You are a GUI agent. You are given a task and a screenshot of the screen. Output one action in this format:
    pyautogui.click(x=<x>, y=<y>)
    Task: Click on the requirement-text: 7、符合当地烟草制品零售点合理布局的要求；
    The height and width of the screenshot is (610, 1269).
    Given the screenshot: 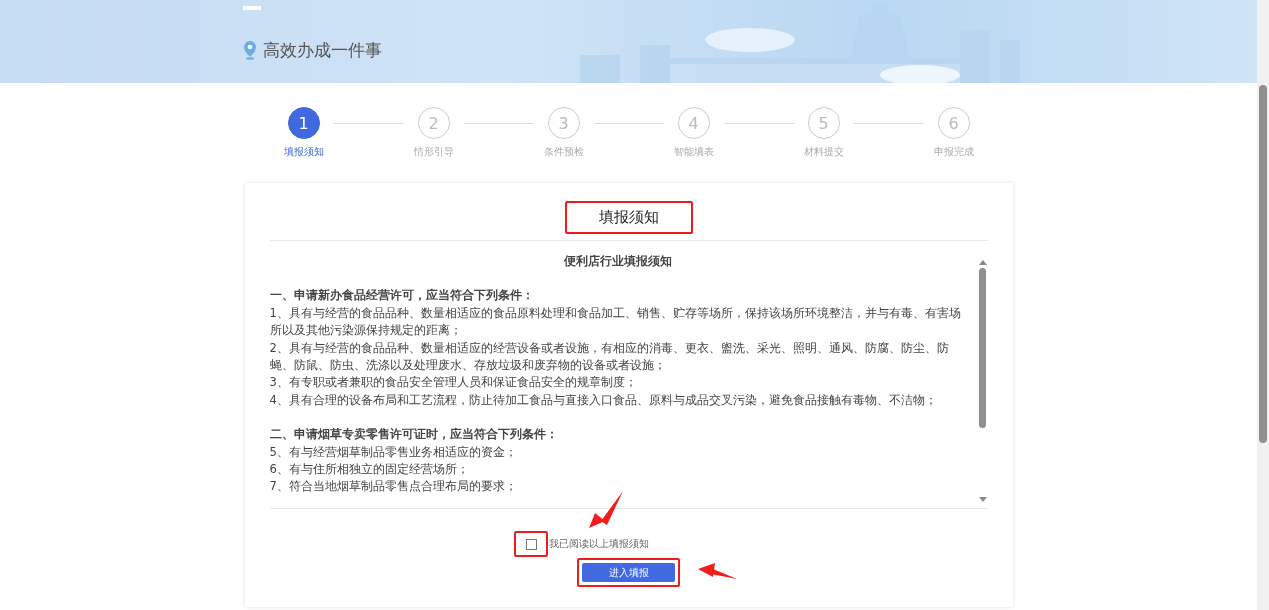 What is the action you would take?
    pyautogui.click(x=393, y=487)
    